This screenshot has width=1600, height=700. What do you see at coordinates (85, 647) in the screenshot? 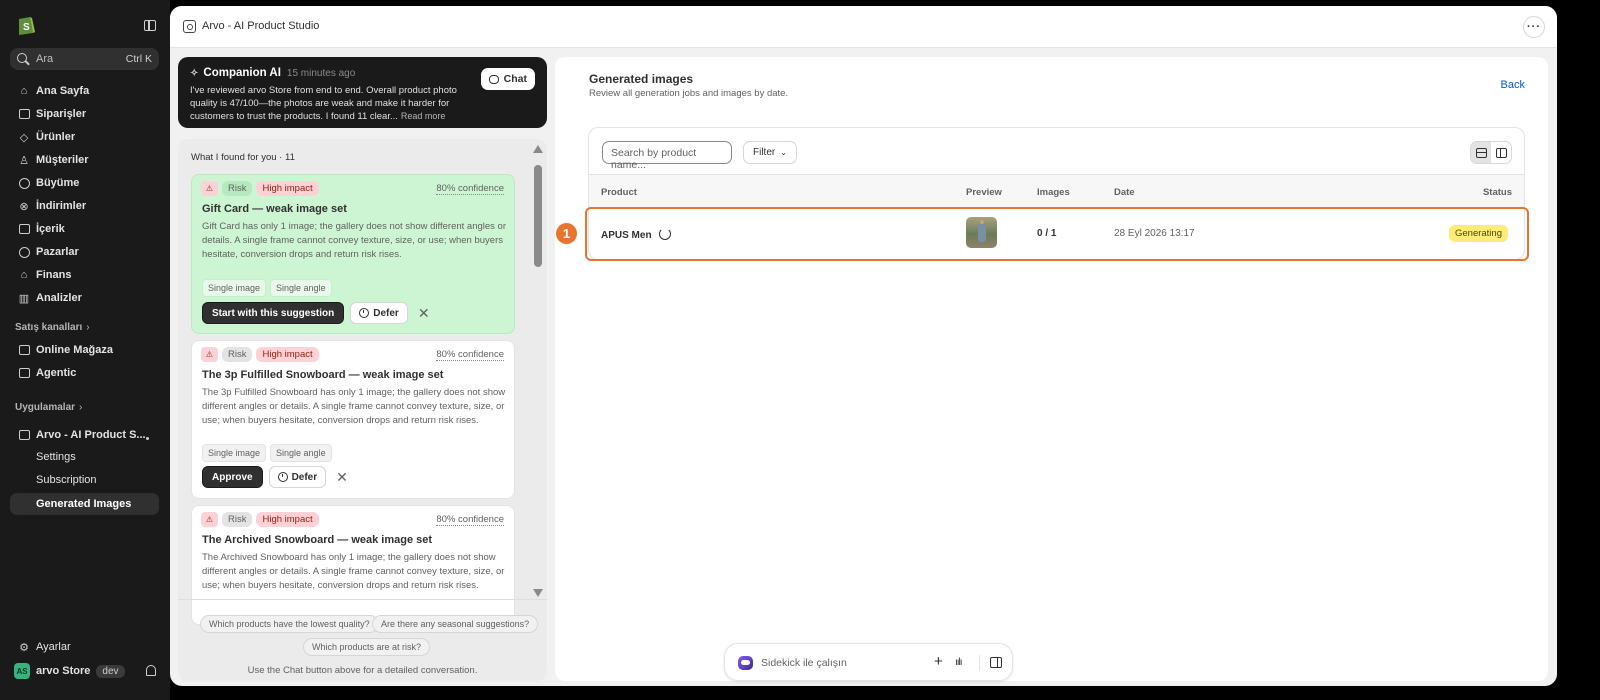
I see `sidebar-item-ayarlar: ⚙ Ayarlar` at bounding box center [85, 647].